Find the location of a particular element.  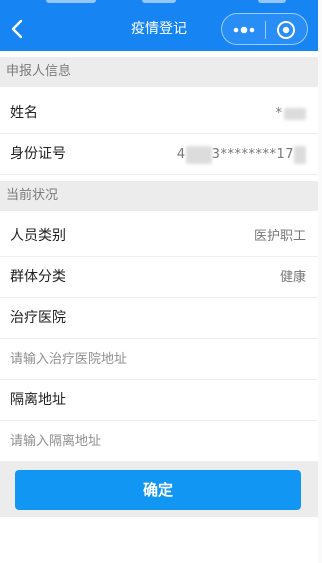

redacted-id-tail is located at coordinates (300, 154).